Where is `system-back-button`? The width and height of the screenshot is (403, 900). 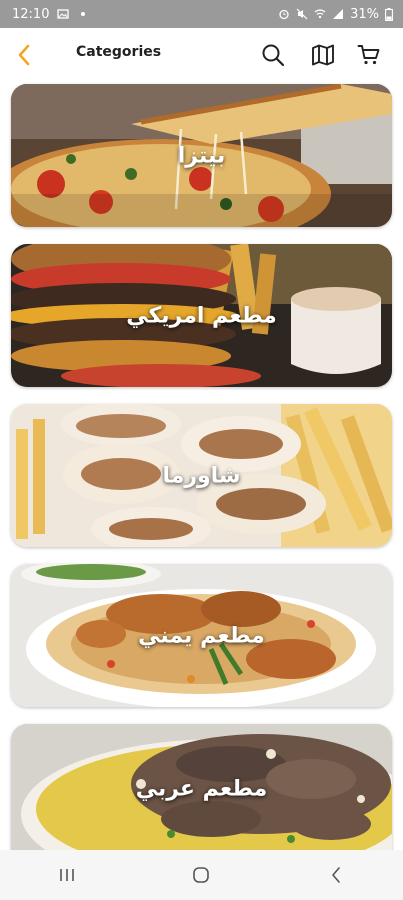
system-back-button is located at coordinates (336, 875).